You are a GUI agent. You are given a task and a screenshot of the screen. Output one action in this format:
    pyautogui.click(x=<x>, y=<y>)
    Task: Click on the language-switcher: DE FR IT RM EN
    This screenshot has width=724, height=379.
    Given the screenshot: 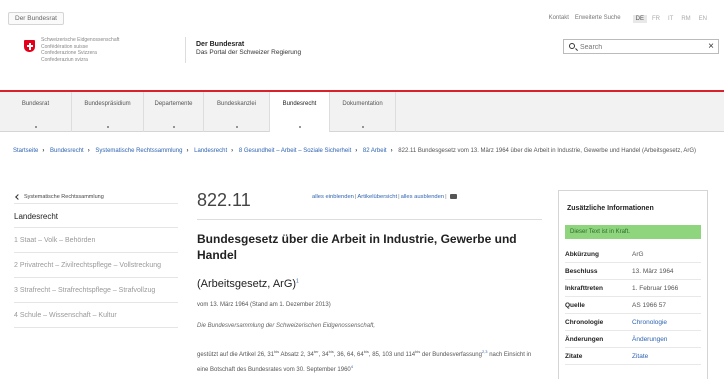 What is the action you would take?
    pyautogui.click(x=671, y=19)
    